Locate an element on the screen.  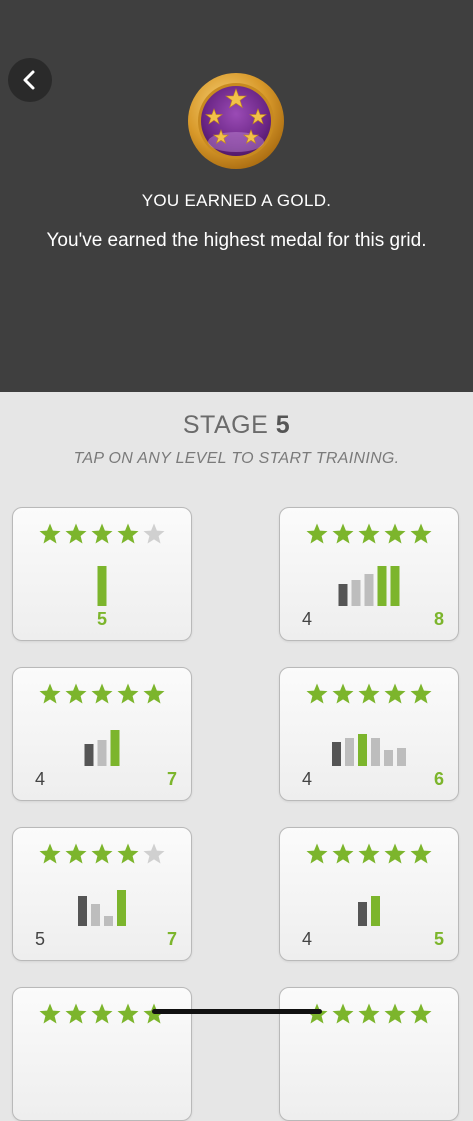
stage-title: STAGE 5 is located at coordinates (236, 425).